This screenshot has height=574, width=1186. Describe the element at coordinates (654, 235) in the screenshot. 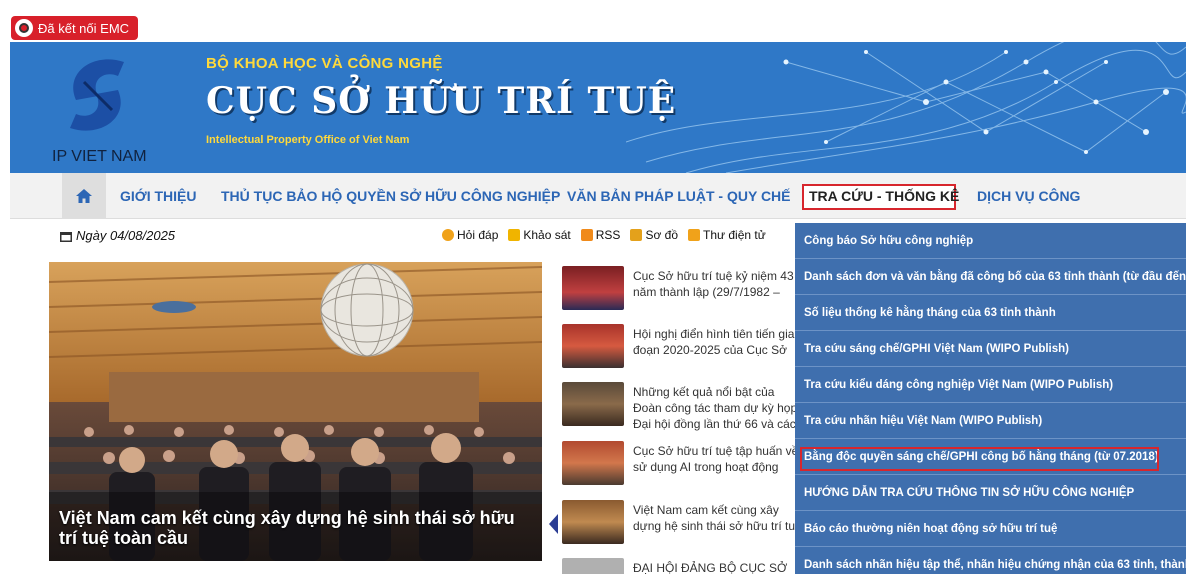

I see `sitemap-link: Sơ đồ` at that location.